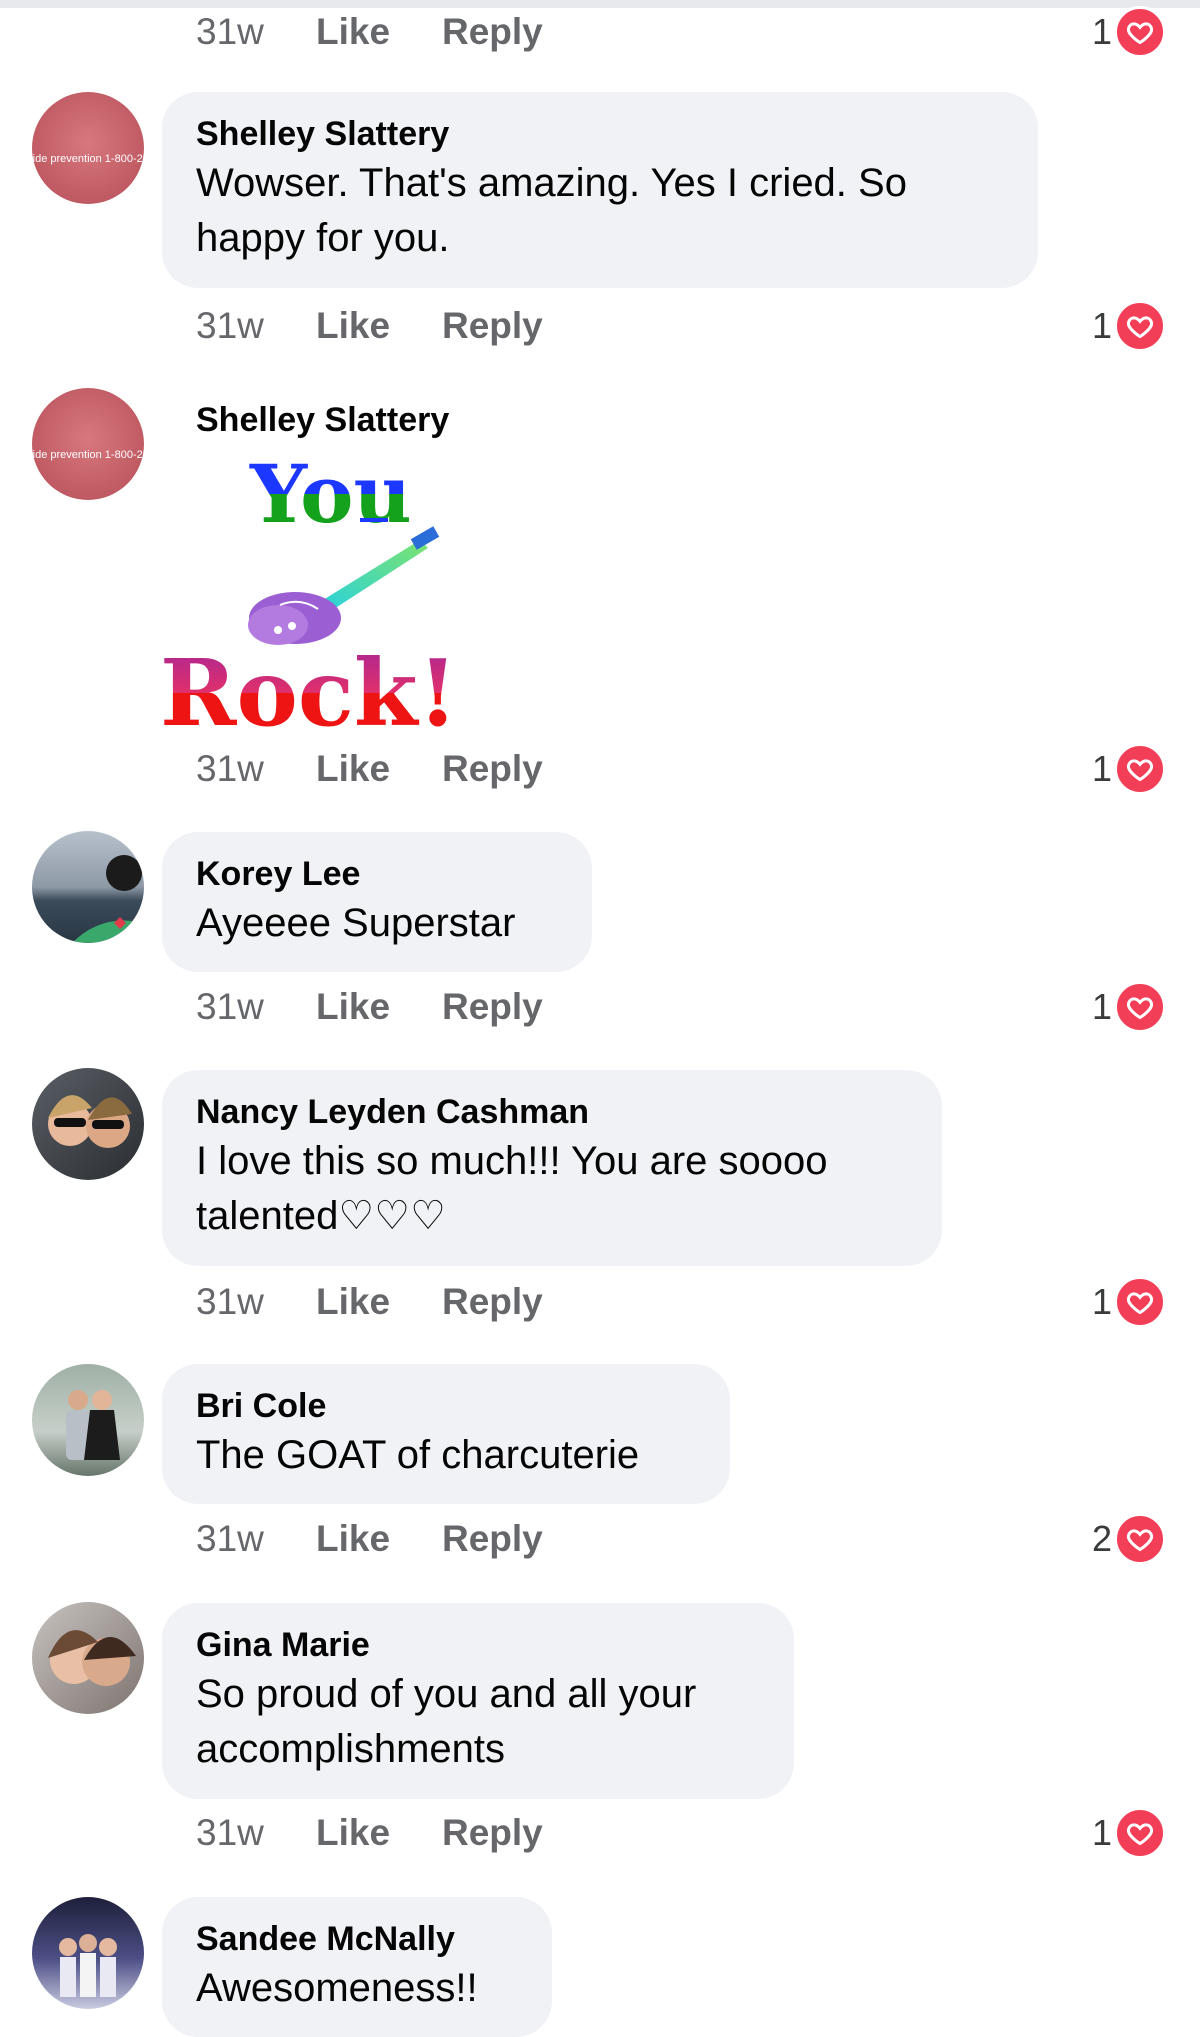  What do you see at coordinates (478, 1645) in the screenshot?
I see `comment-author: Gina Marie` at bounding box center [478, 1645].